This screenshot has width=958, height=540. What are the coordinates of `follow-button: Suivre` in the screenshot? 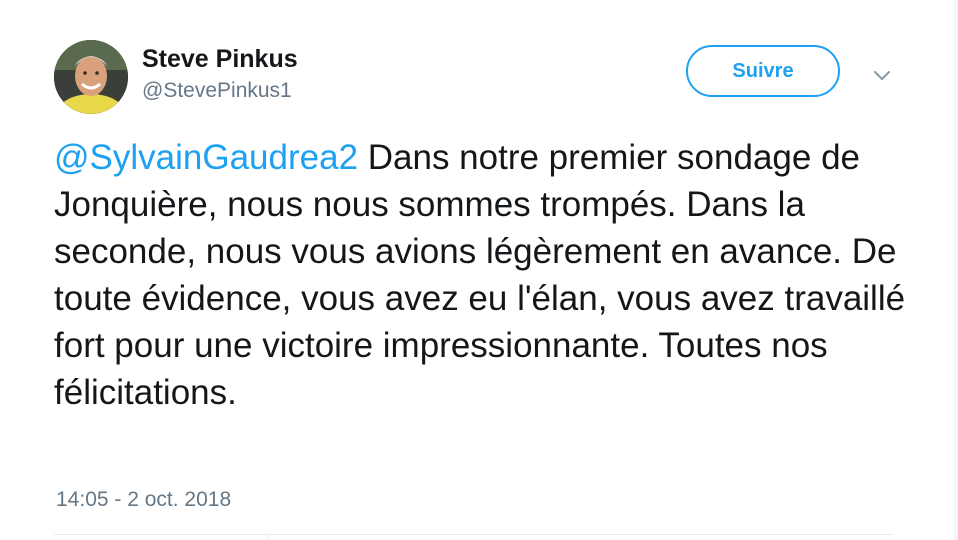 It's located at (763, 71).